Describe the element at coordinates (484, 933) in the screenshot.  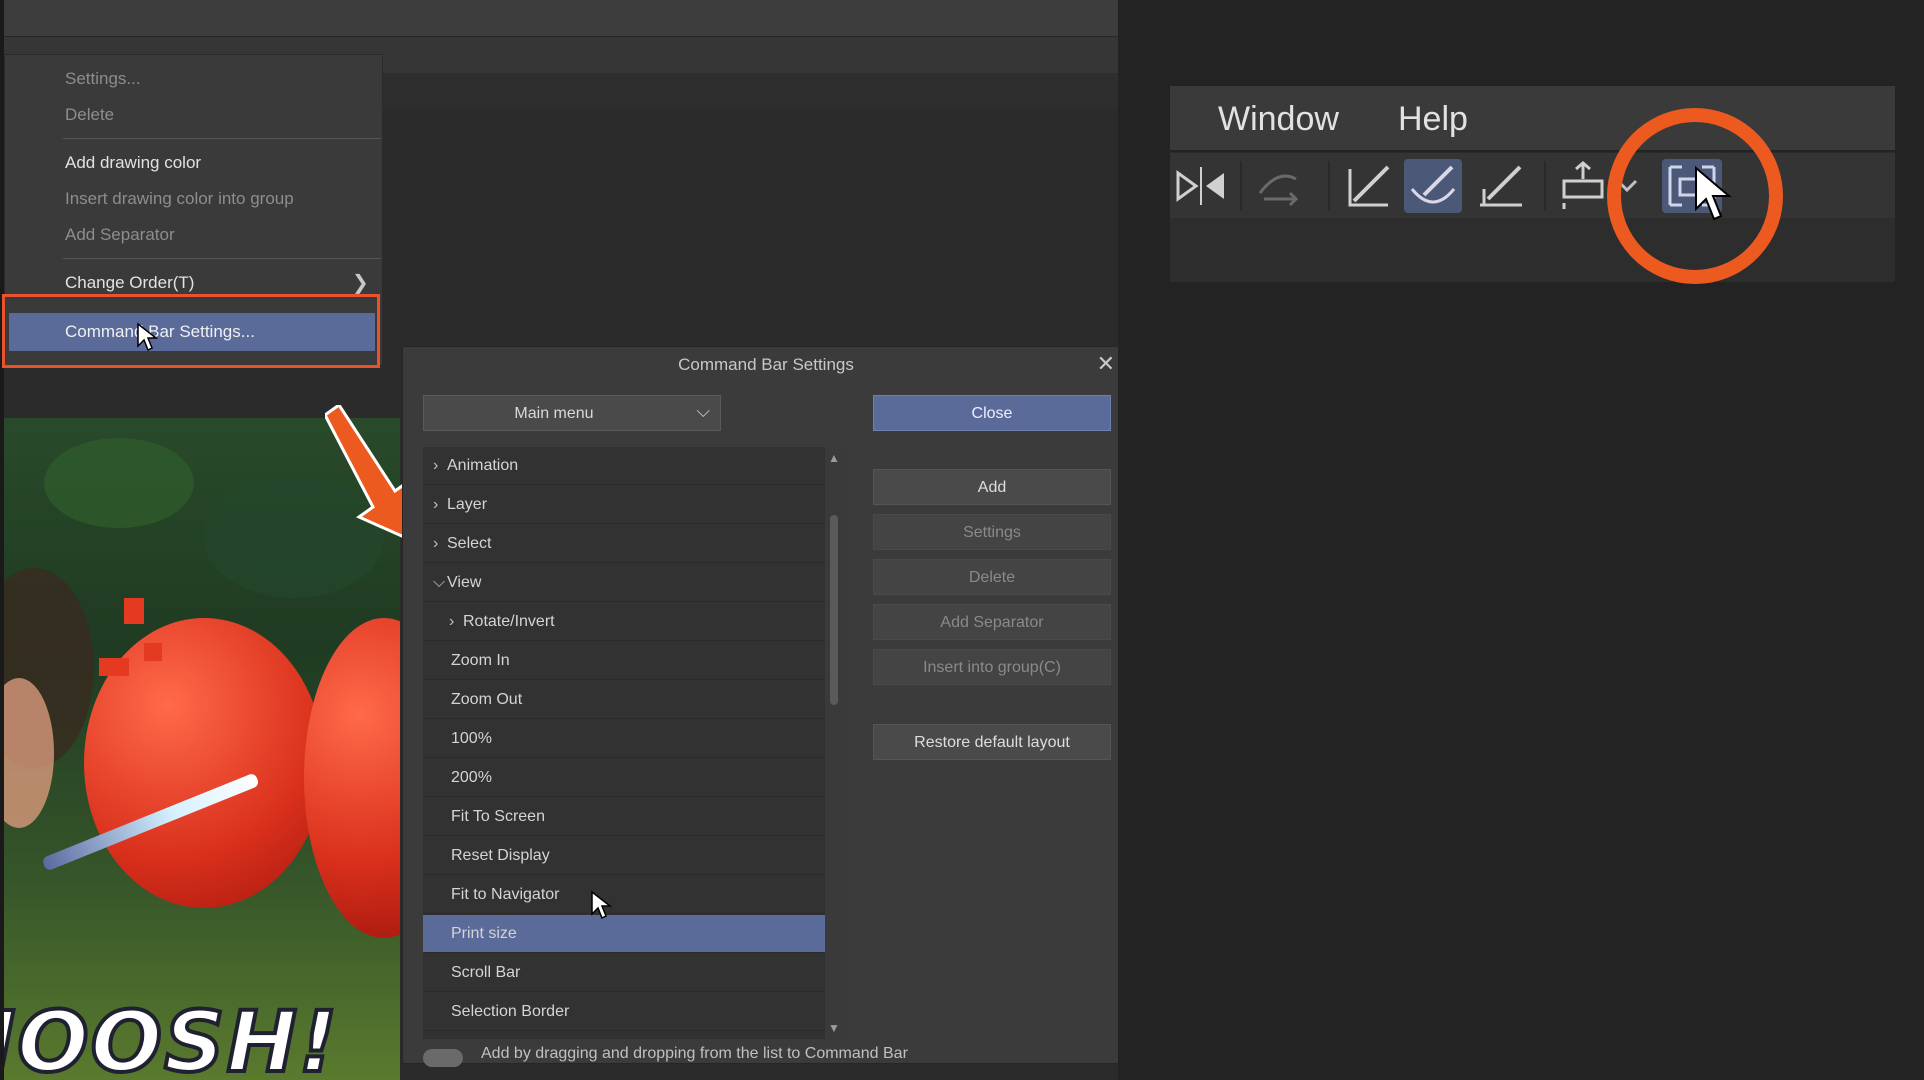
I see `list-item-label: Print size` at that location.